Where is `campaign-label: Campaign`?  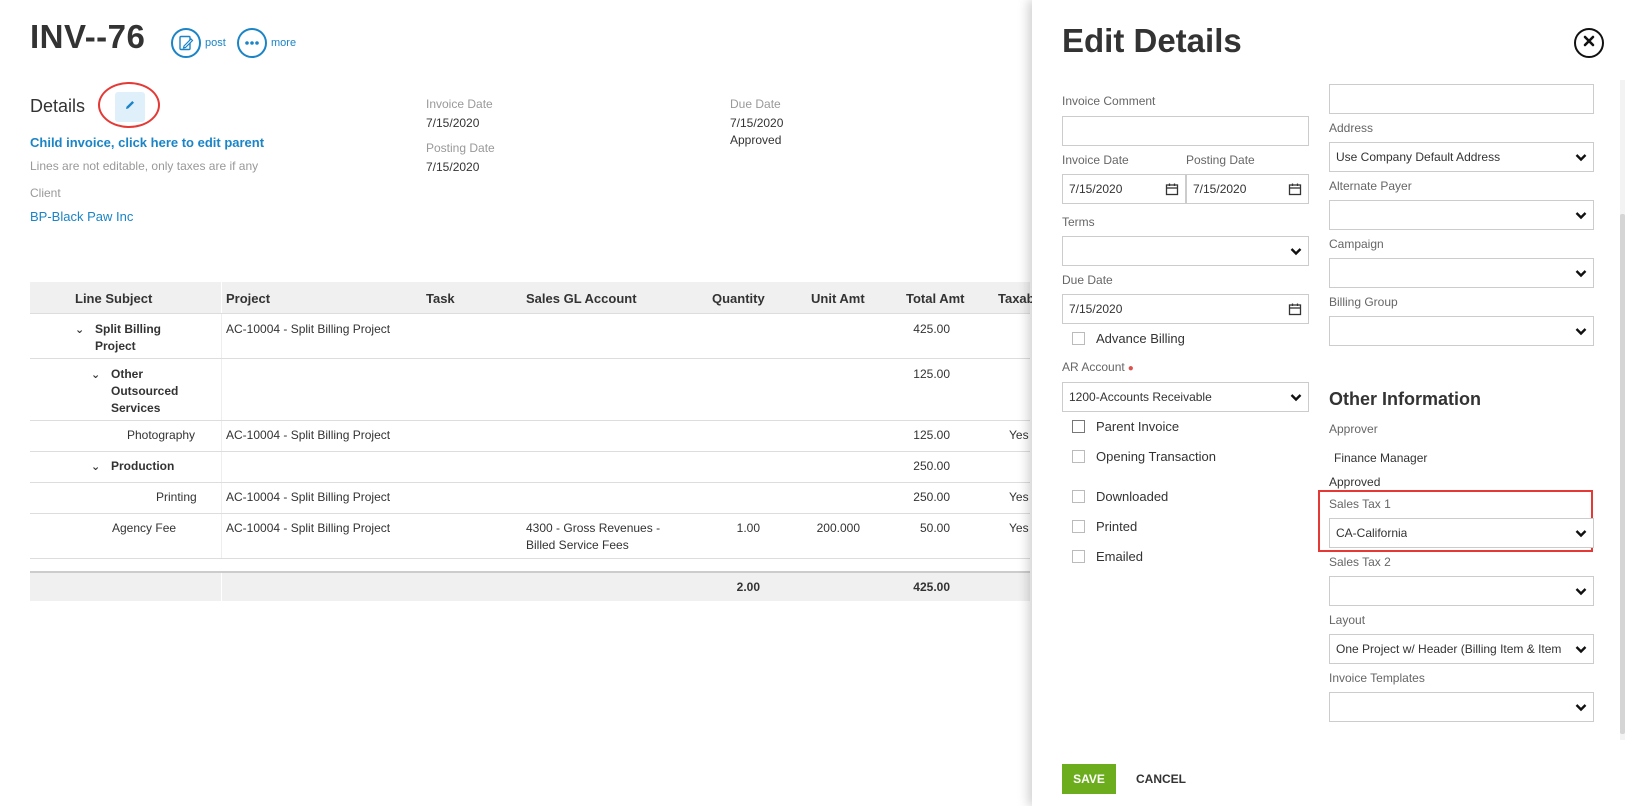 campaign-label: Campaign is located at coordinates (1356, 244).